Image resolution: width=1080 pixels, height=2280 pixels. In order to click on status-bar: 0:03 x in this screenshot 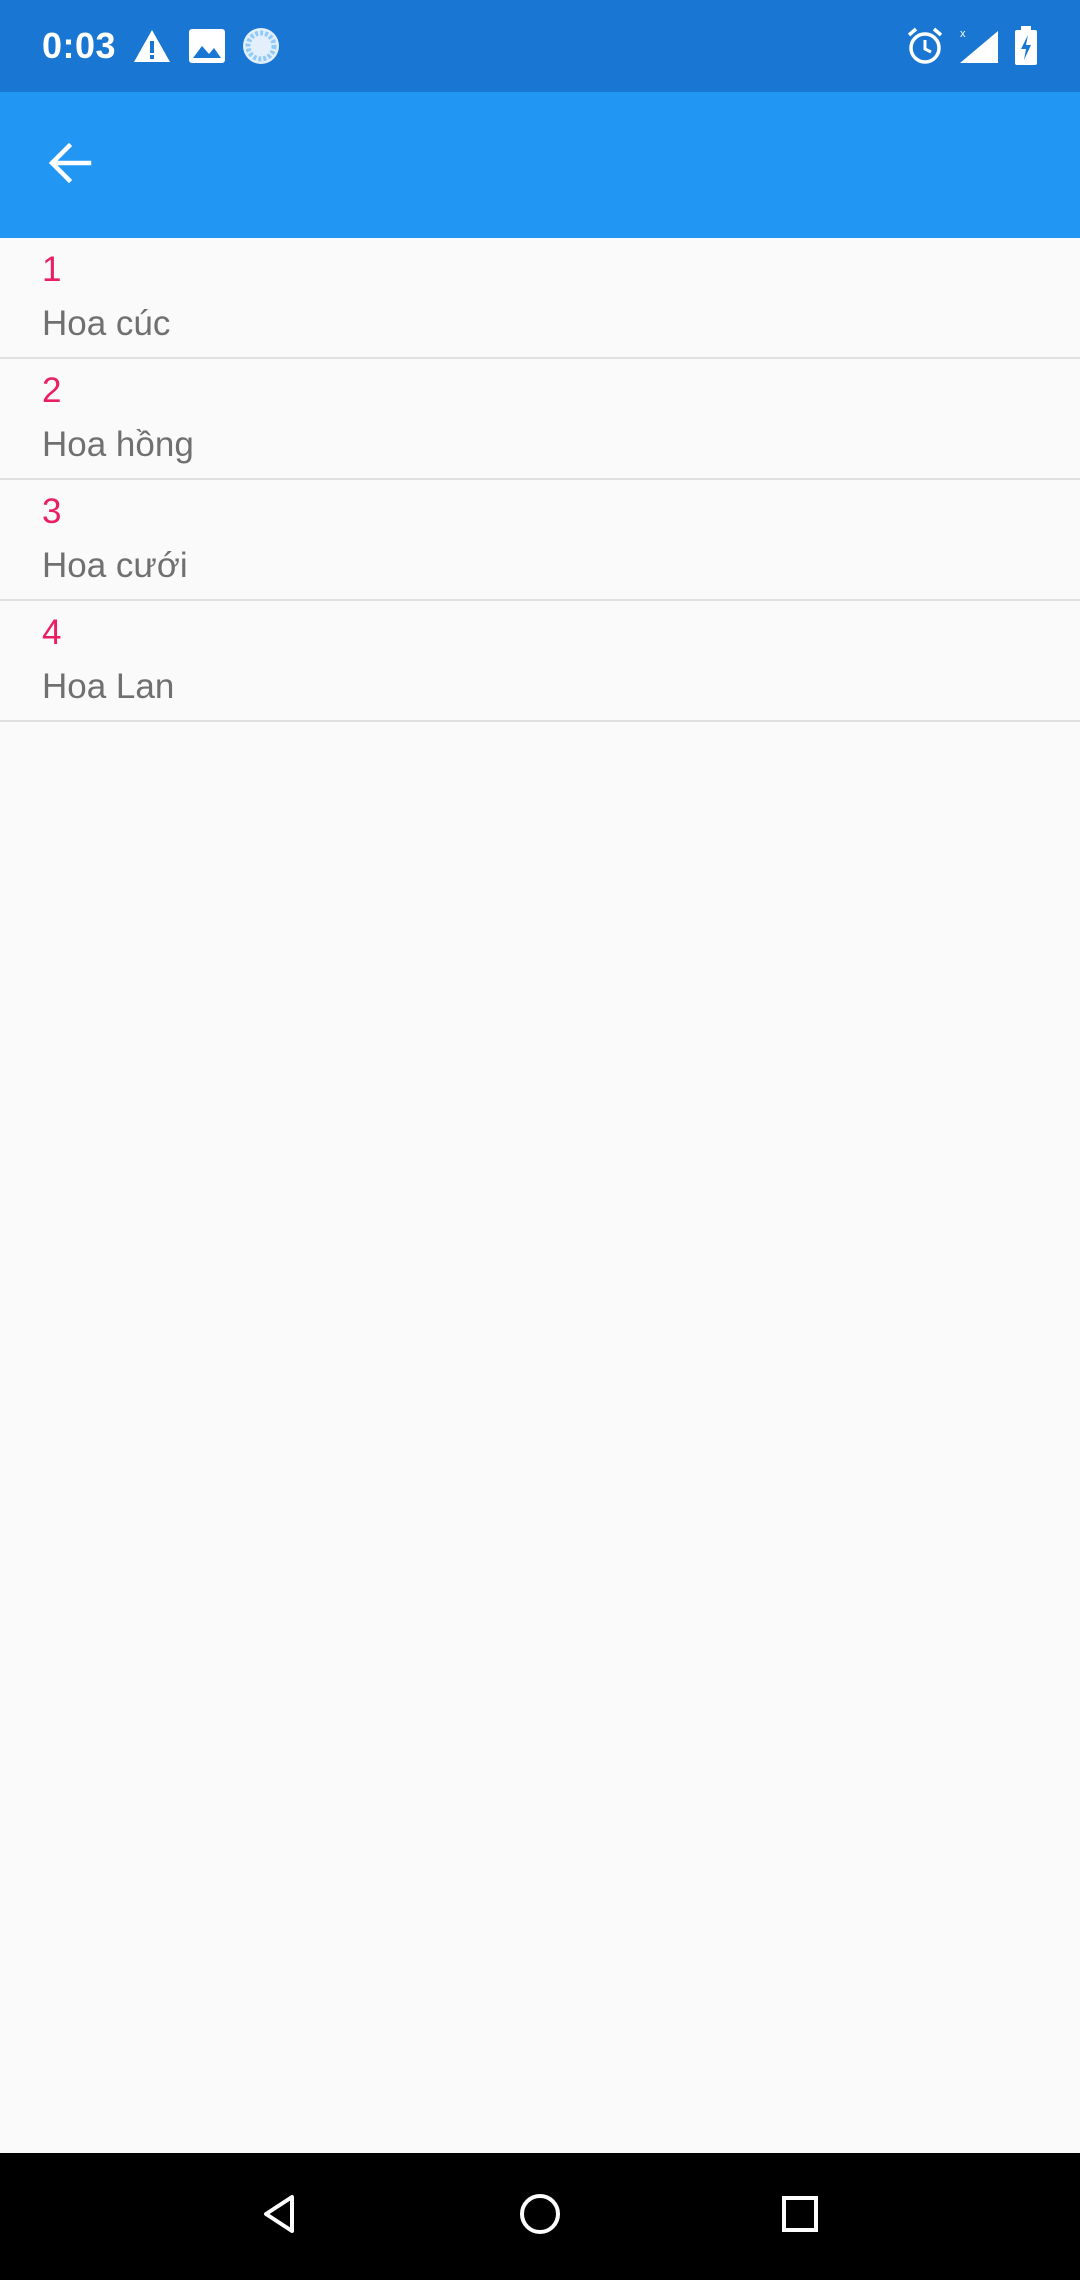, I will do `click(540, 46)`.